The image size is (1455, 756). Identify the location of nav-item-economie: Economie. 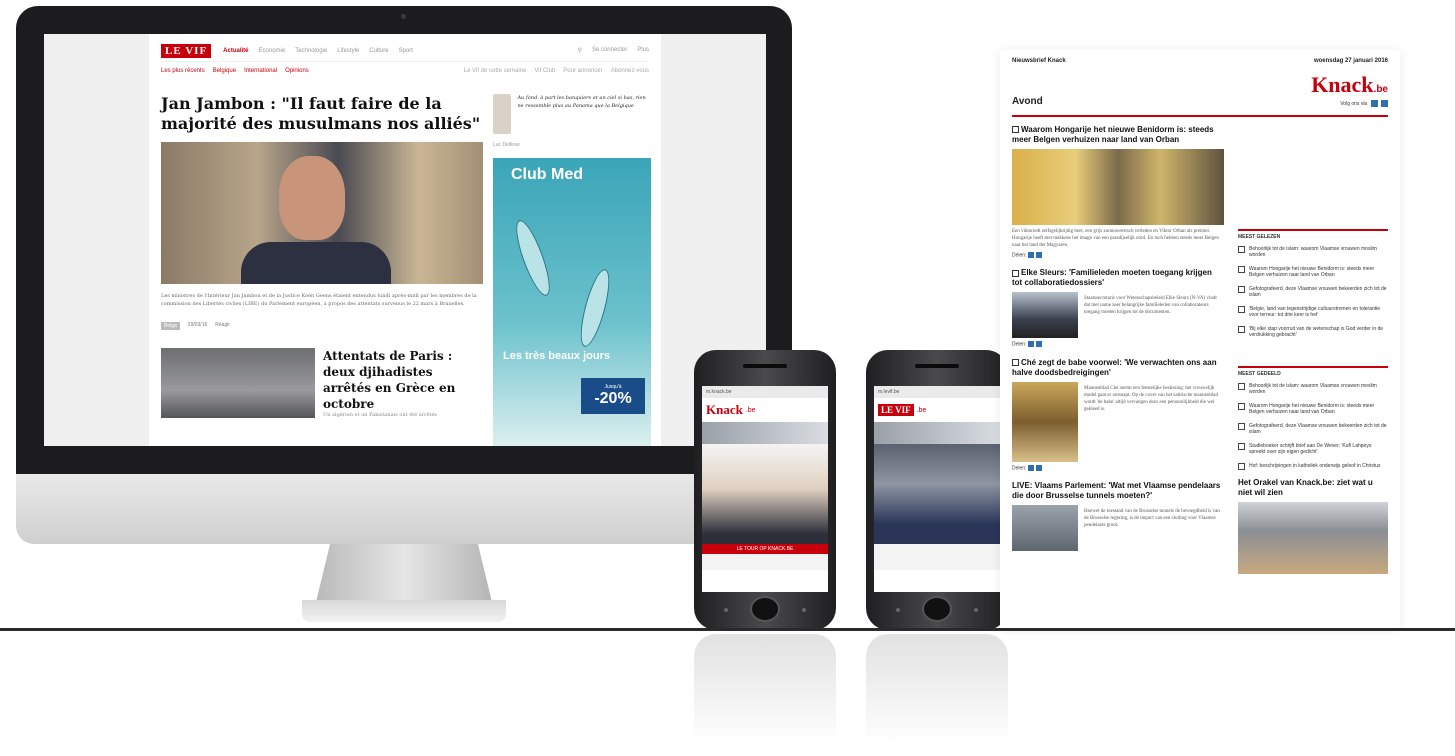
(272, 51).